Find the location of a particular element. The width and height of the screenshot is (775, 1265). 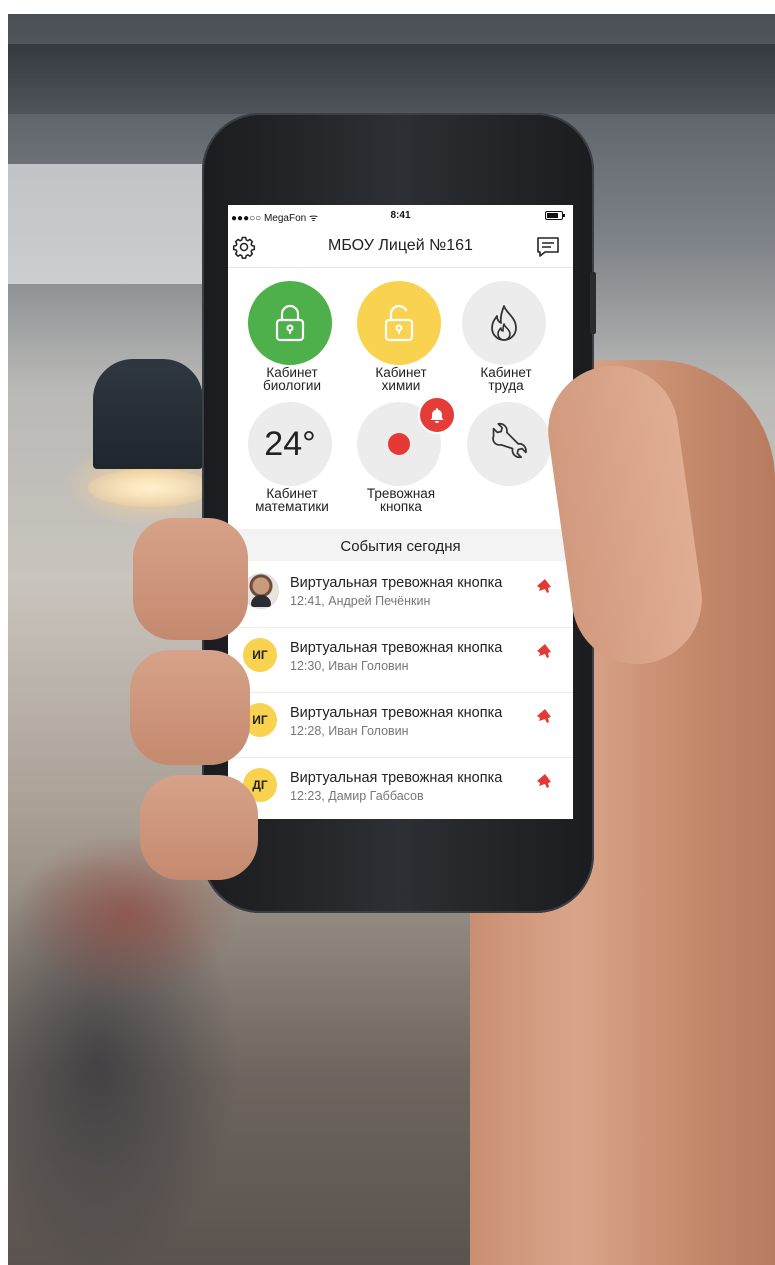

tile-alarm-label: Тревожная кнопка is located at coordinates (401, 500).